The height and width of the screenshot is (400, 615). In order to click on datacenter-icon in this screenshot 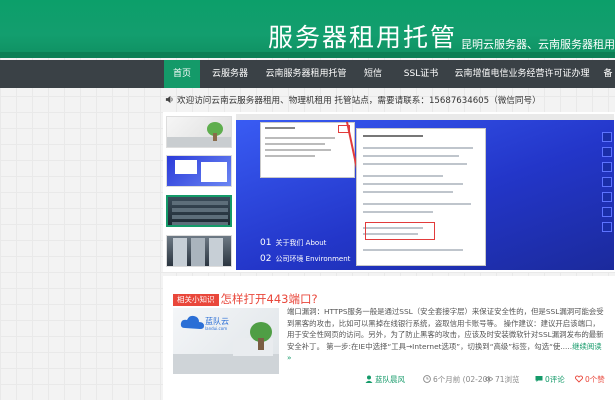, I will do `click(198, 252)`.